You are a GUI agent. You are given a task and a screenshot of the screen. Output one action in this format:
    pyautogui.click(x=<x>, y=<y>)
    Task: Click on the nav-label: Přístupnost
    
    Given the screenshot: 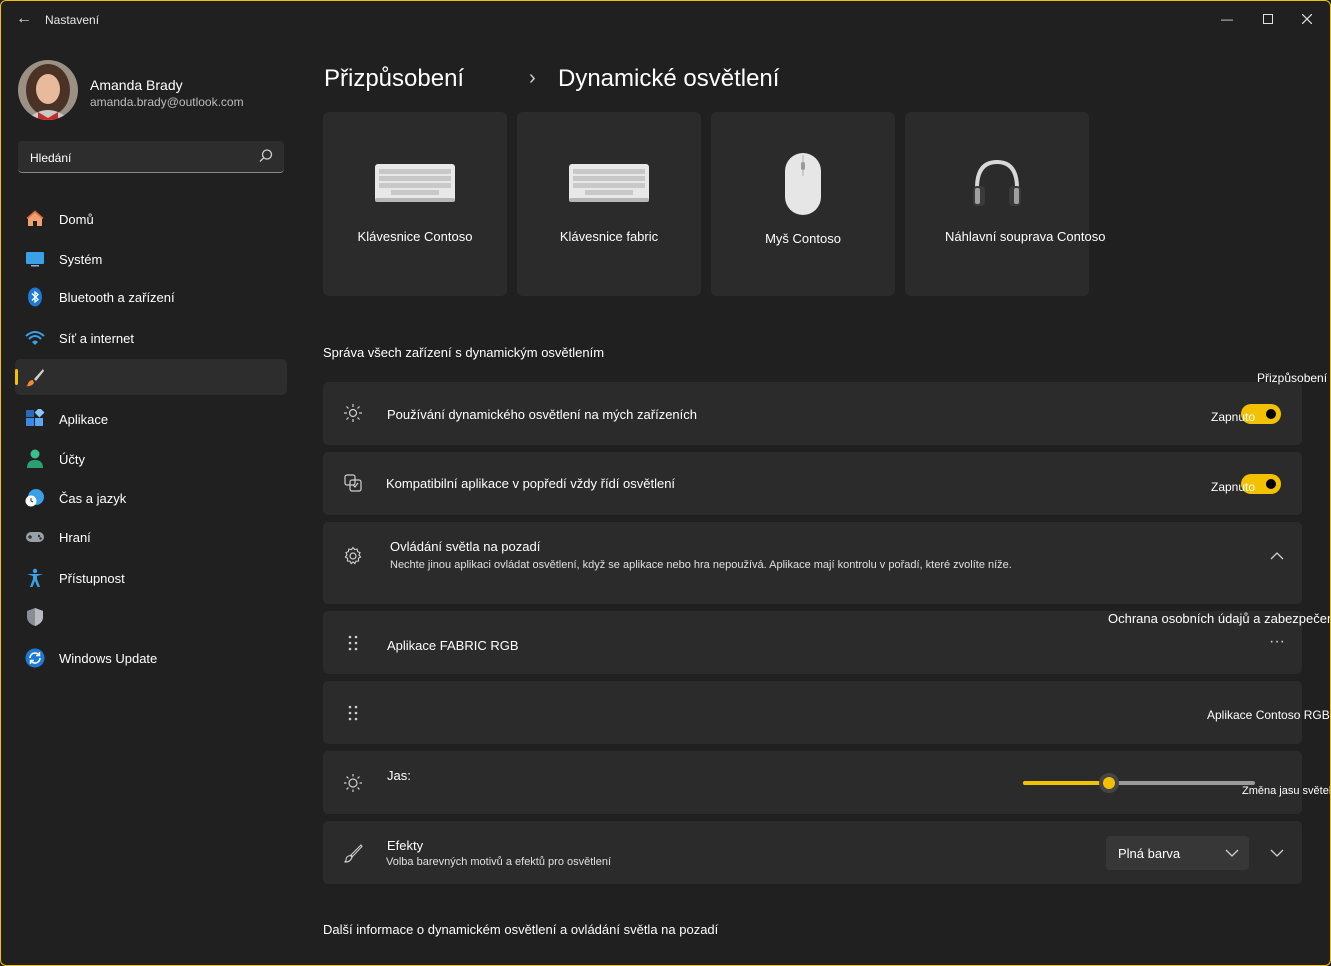 What is the action you would take?
    pyautogui.click(x=92, y=578)
    